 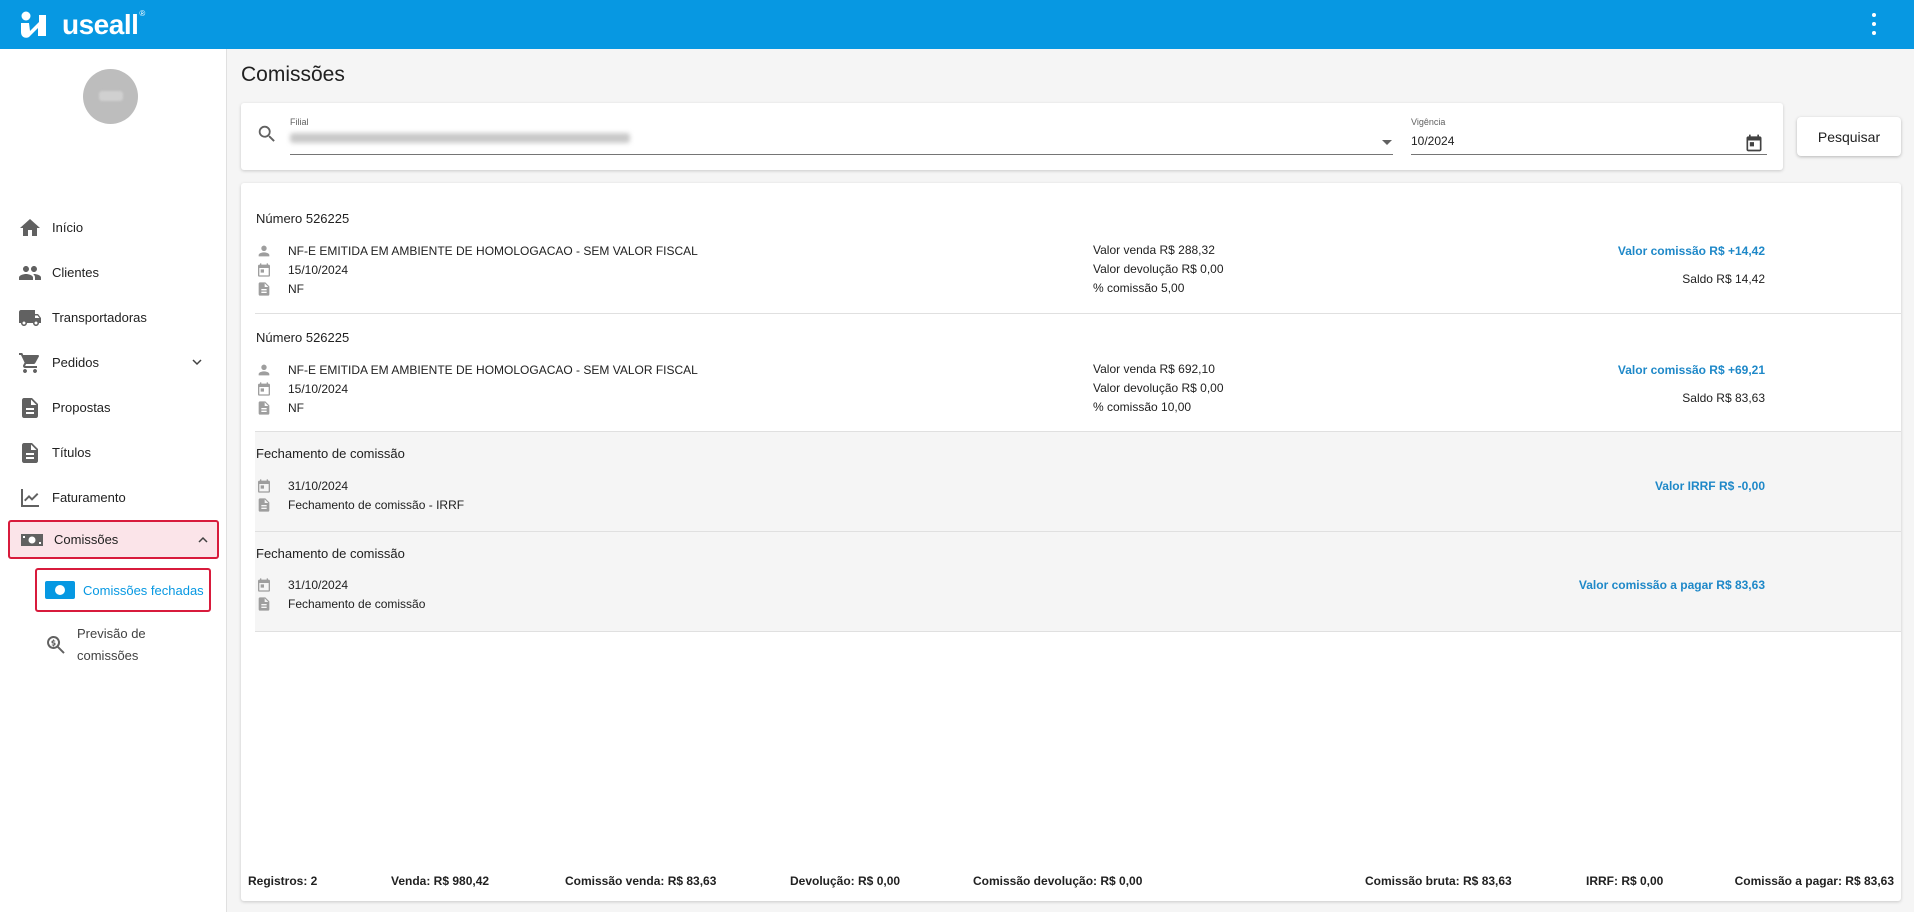 I want to click on avatar, so click(x=110, y=96).